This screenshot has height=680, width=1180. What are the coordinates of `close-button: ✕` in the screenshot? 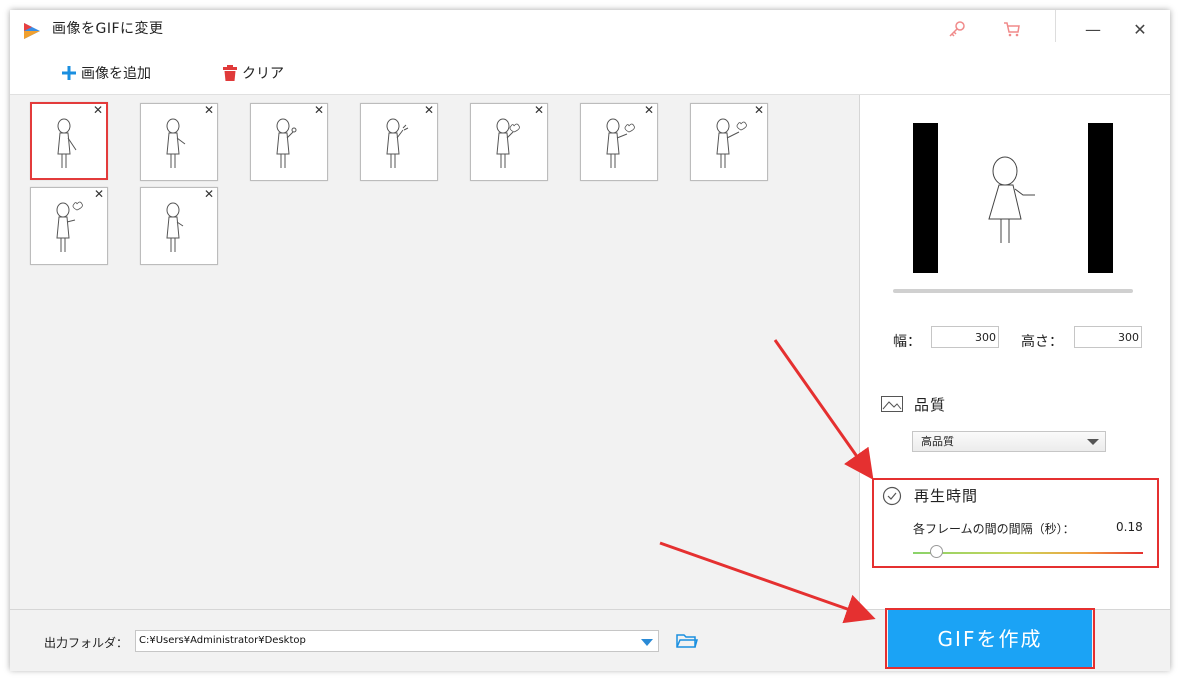 It's located at (1140, 30).